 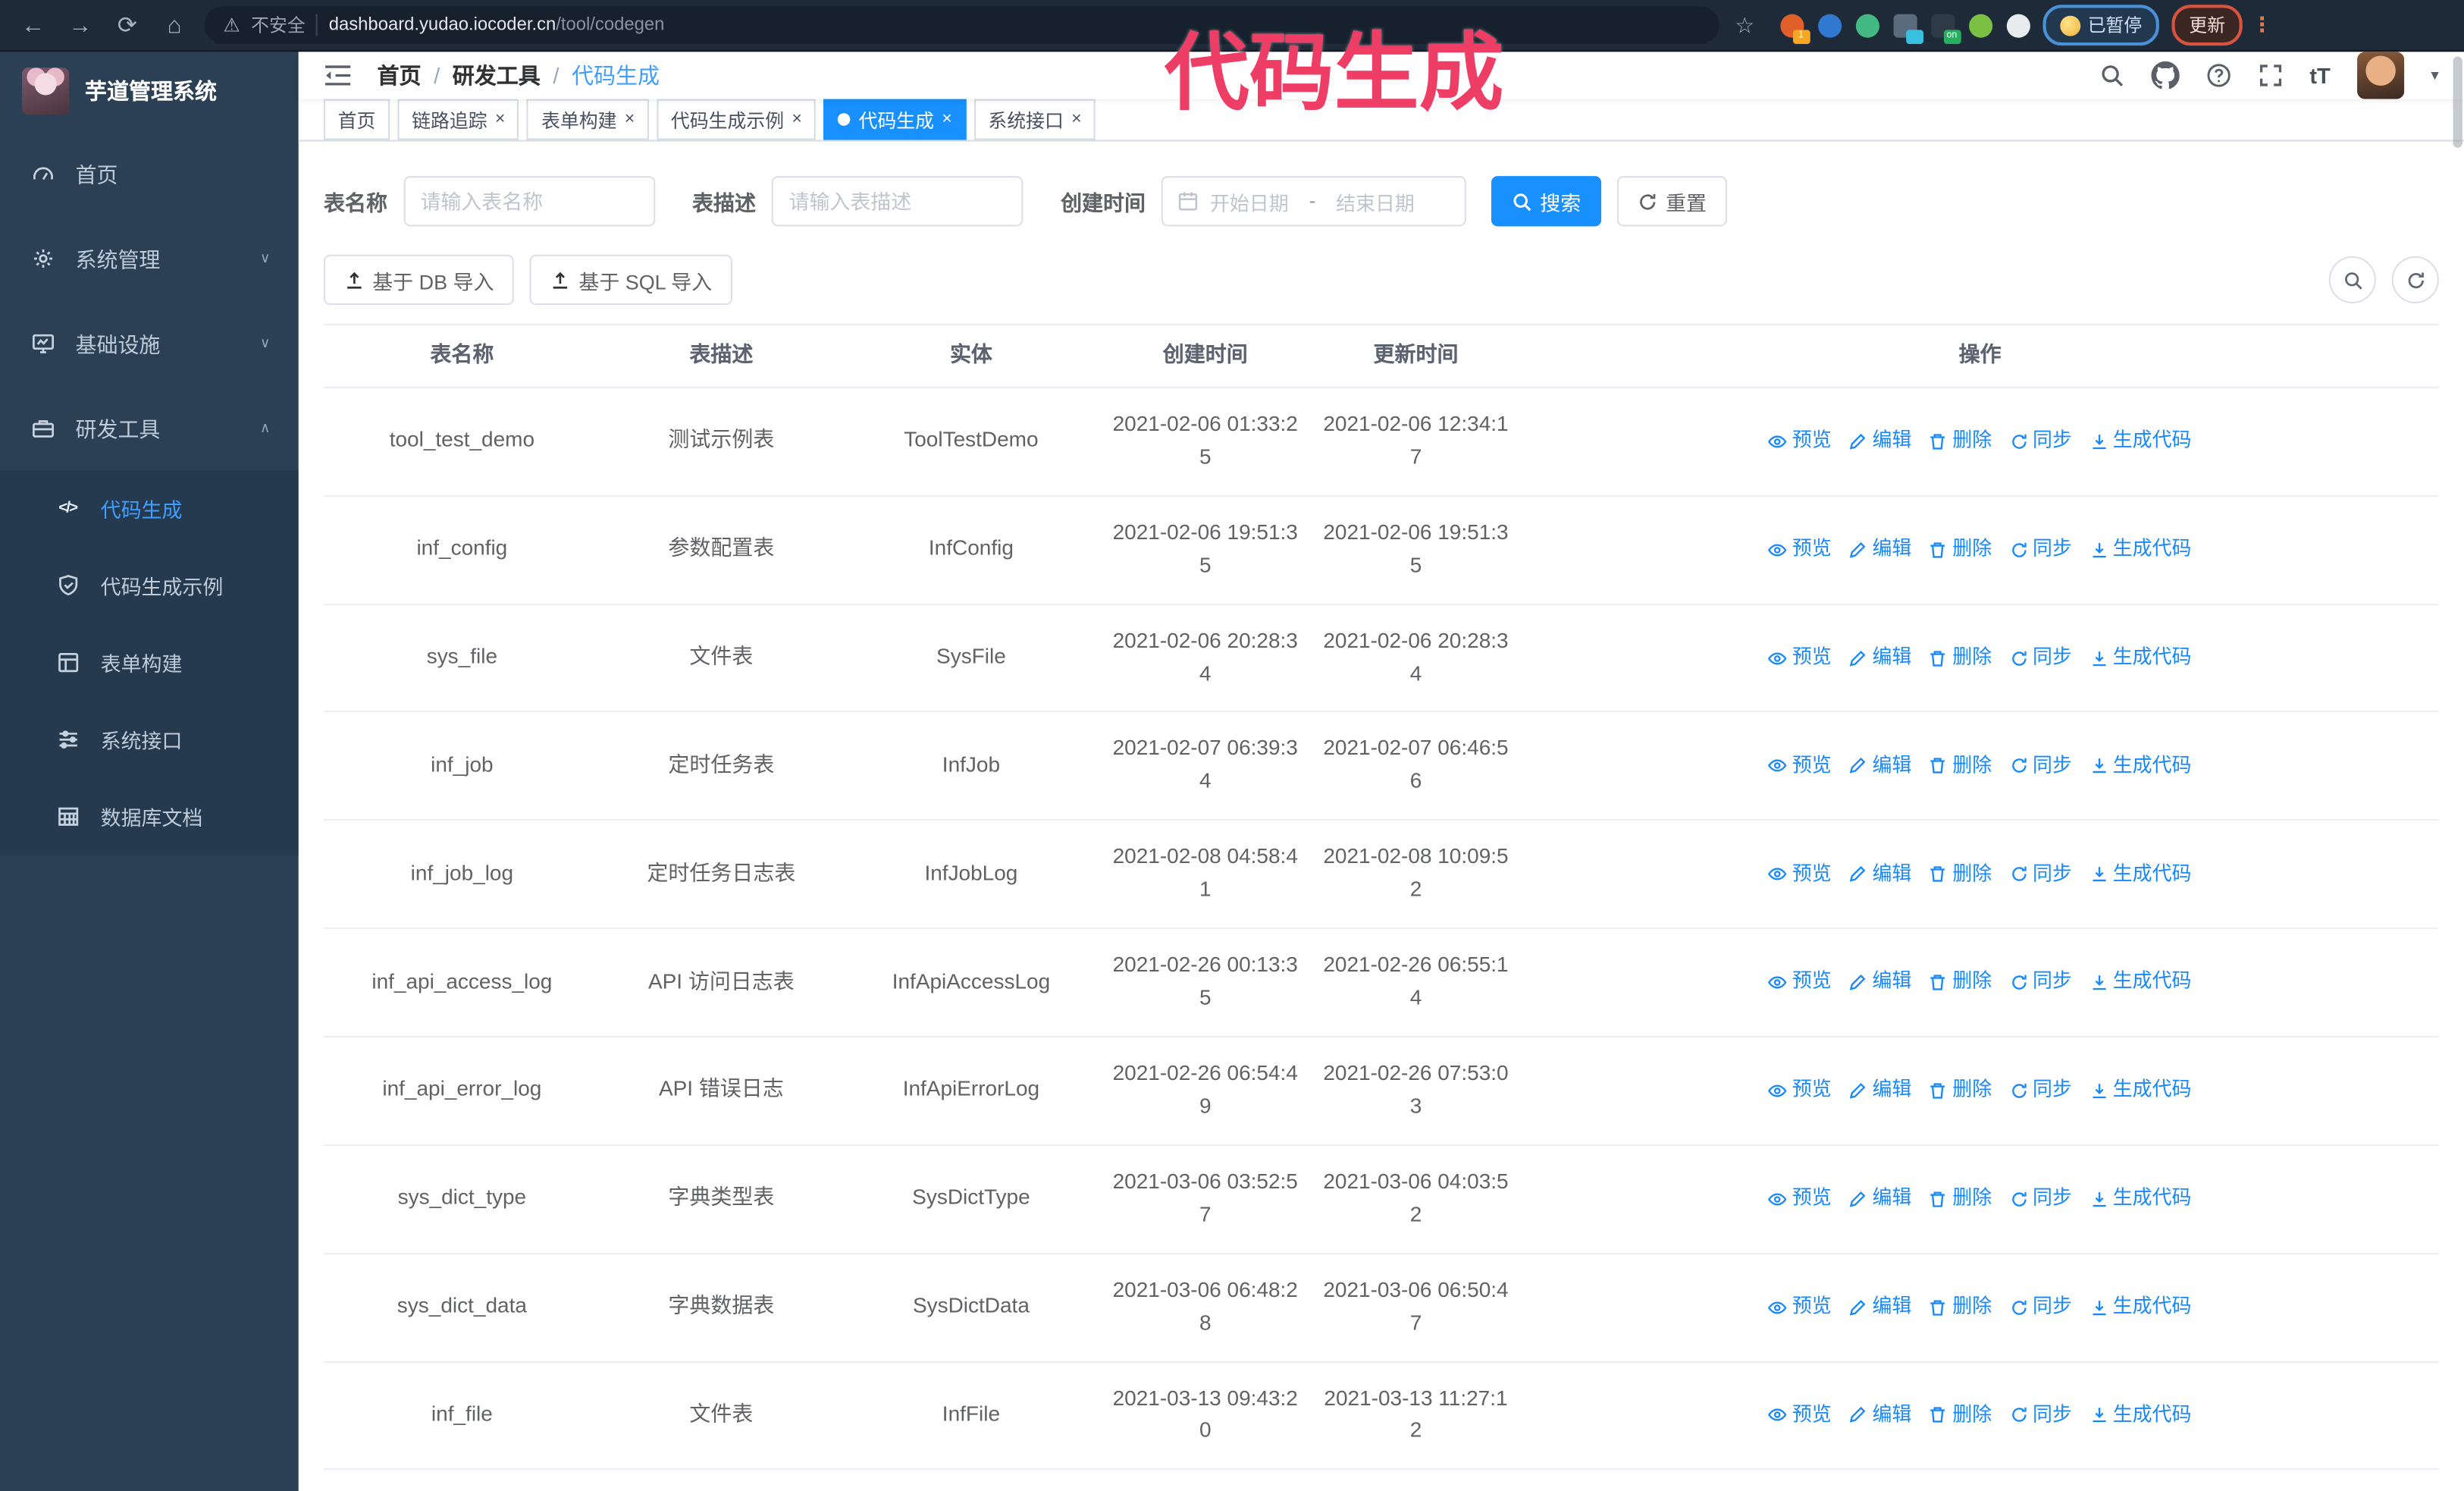 What do you see at coordinates (2381, 75) in the screenshot?
I see `user-avatar` at bounding box center [2381, 75].